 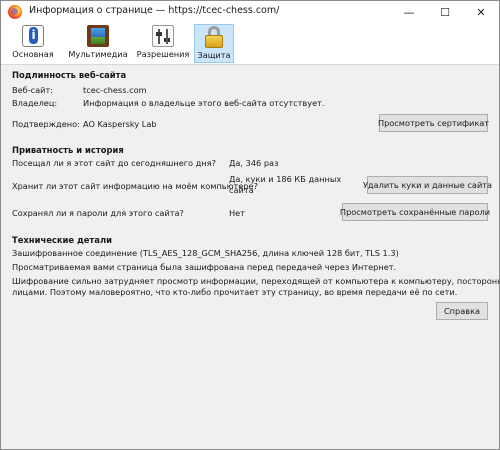 What do you see at coordinates (415, 212) in the screenshot?
I see `view-saved-passwords-button: Просмотреть сохранённые пароли` at bounding box center [415, 212].